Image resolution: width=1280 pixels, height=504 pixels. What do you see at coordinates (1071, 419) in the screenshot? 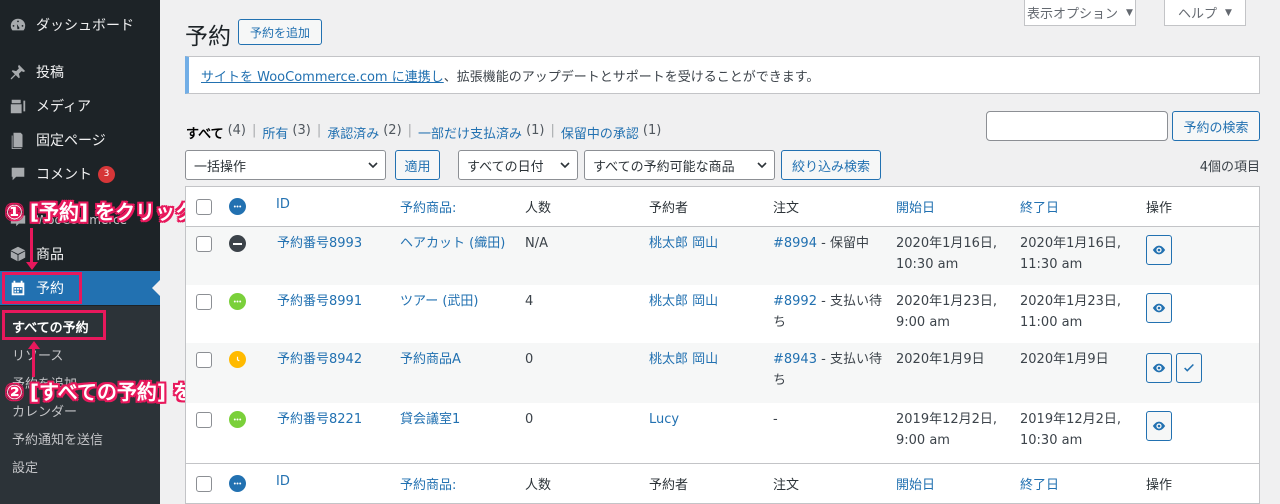
I see `end-date: 2019年12月2日,` at bounding box center [1071, 419].